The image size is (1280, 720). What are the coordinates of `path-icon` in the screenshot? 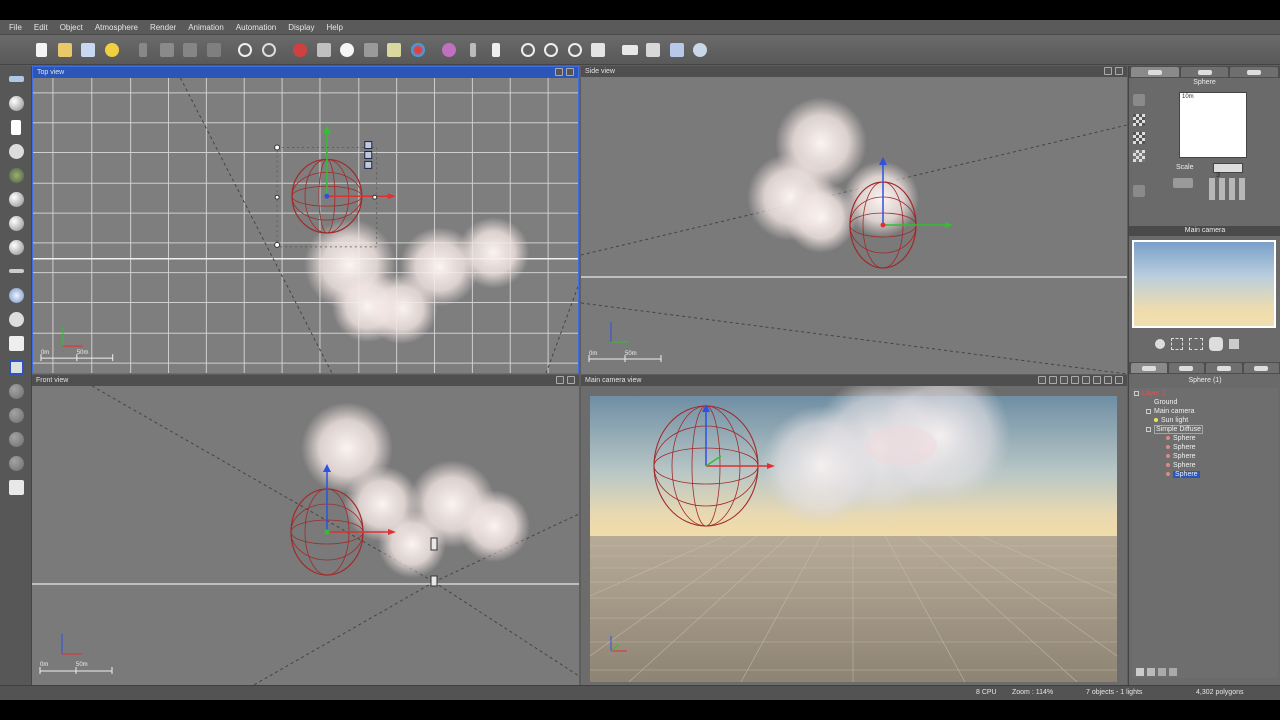 It's located at (16, 319).